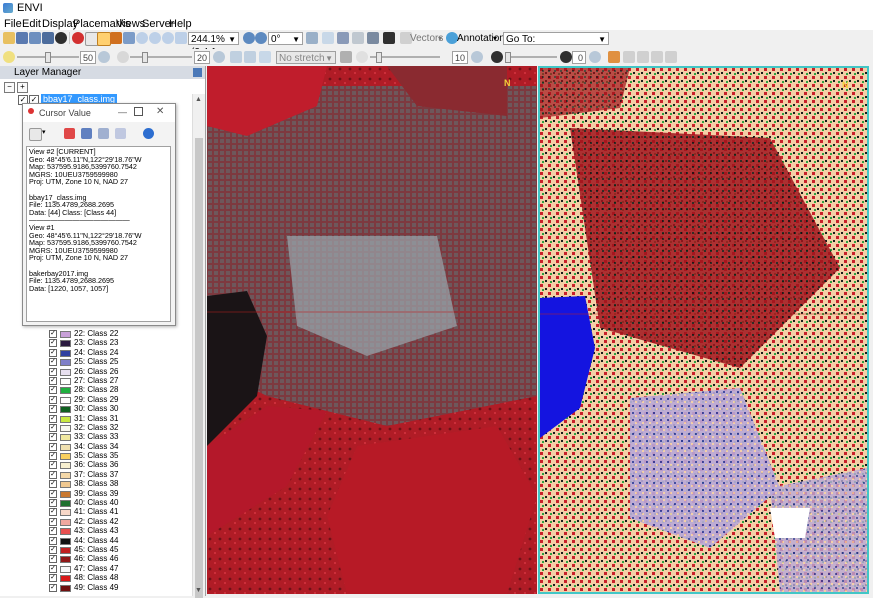  Describe the element at coordinates (119, 549) in the screenshot. I see `class-list-item: ✓ 45: Class 45` at that location.